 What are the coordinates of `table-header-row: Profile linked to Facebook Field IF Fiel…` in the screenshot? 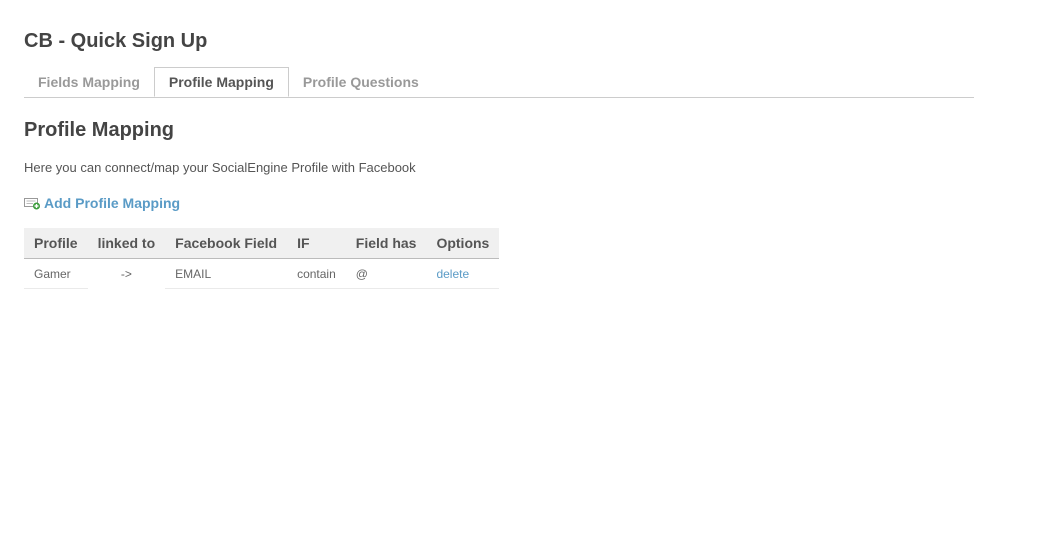 It's located at (262, 243).